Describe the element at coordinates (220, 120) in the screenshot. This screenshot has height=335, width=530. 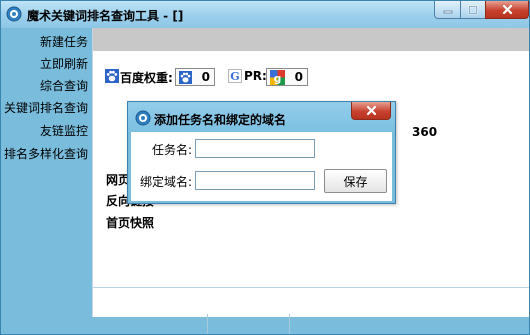
I see `dialog-title: 添加任务名和绑定的域名` at that location.